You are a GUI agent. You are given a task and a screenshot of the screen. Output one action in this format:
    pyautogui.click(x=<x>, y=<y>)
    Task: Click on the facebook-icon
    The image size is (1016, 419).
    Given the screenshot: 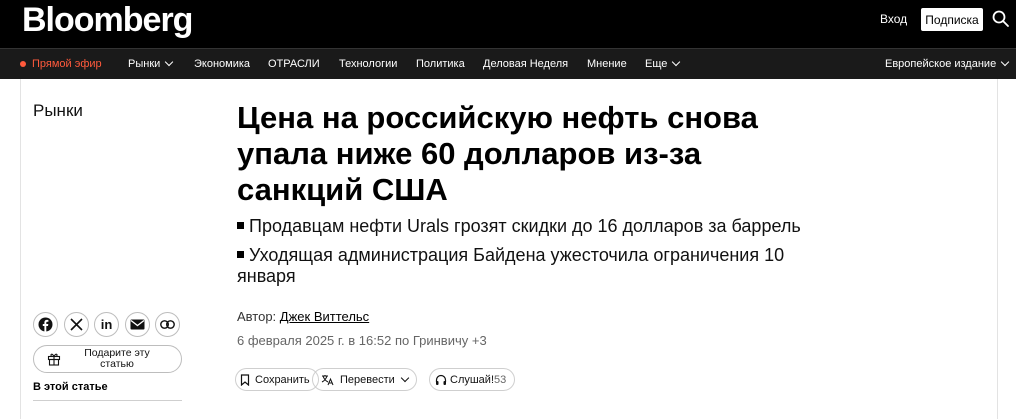 What is the action you would take?
    pyautogui.click(x=45, y=324)
    